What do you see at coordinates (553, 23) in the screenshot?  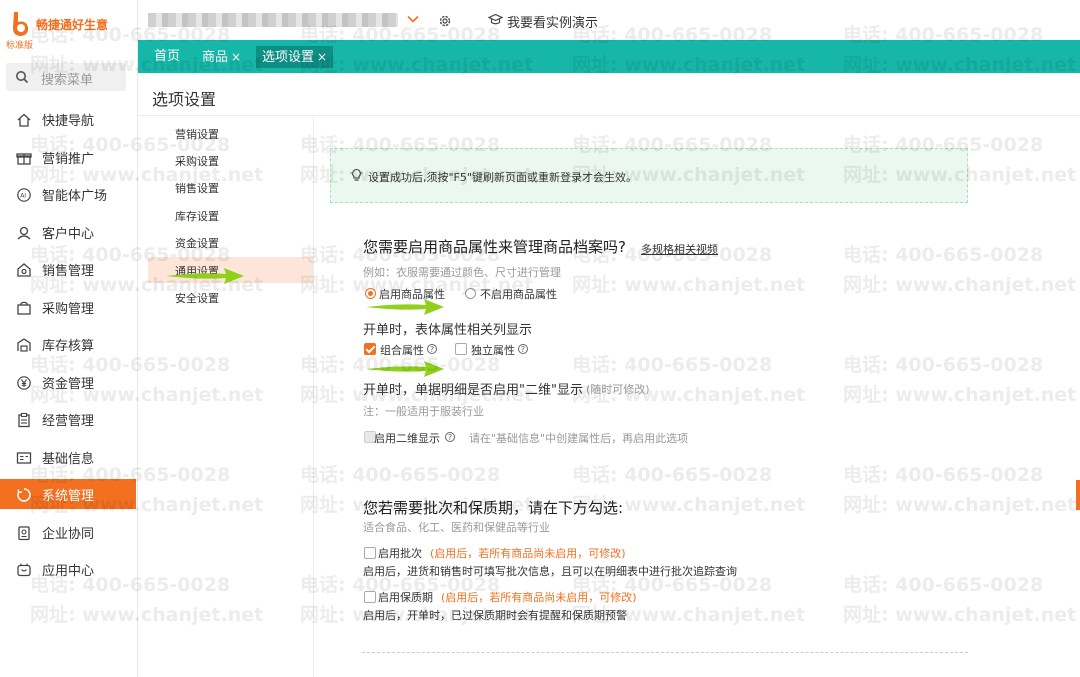 I see `demo-link-label: 我要看实例演示` at bounding box center [553, 23].